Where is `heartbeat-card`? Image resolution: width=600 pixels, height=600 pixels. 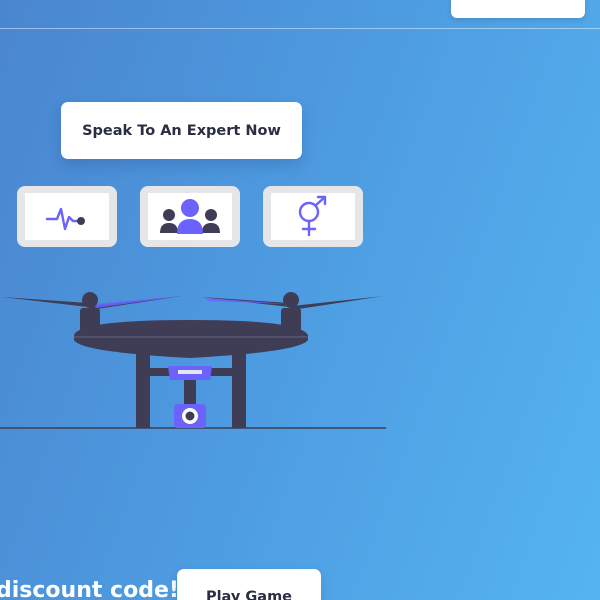
heartbeat-card is located at coordinates (67, 216).